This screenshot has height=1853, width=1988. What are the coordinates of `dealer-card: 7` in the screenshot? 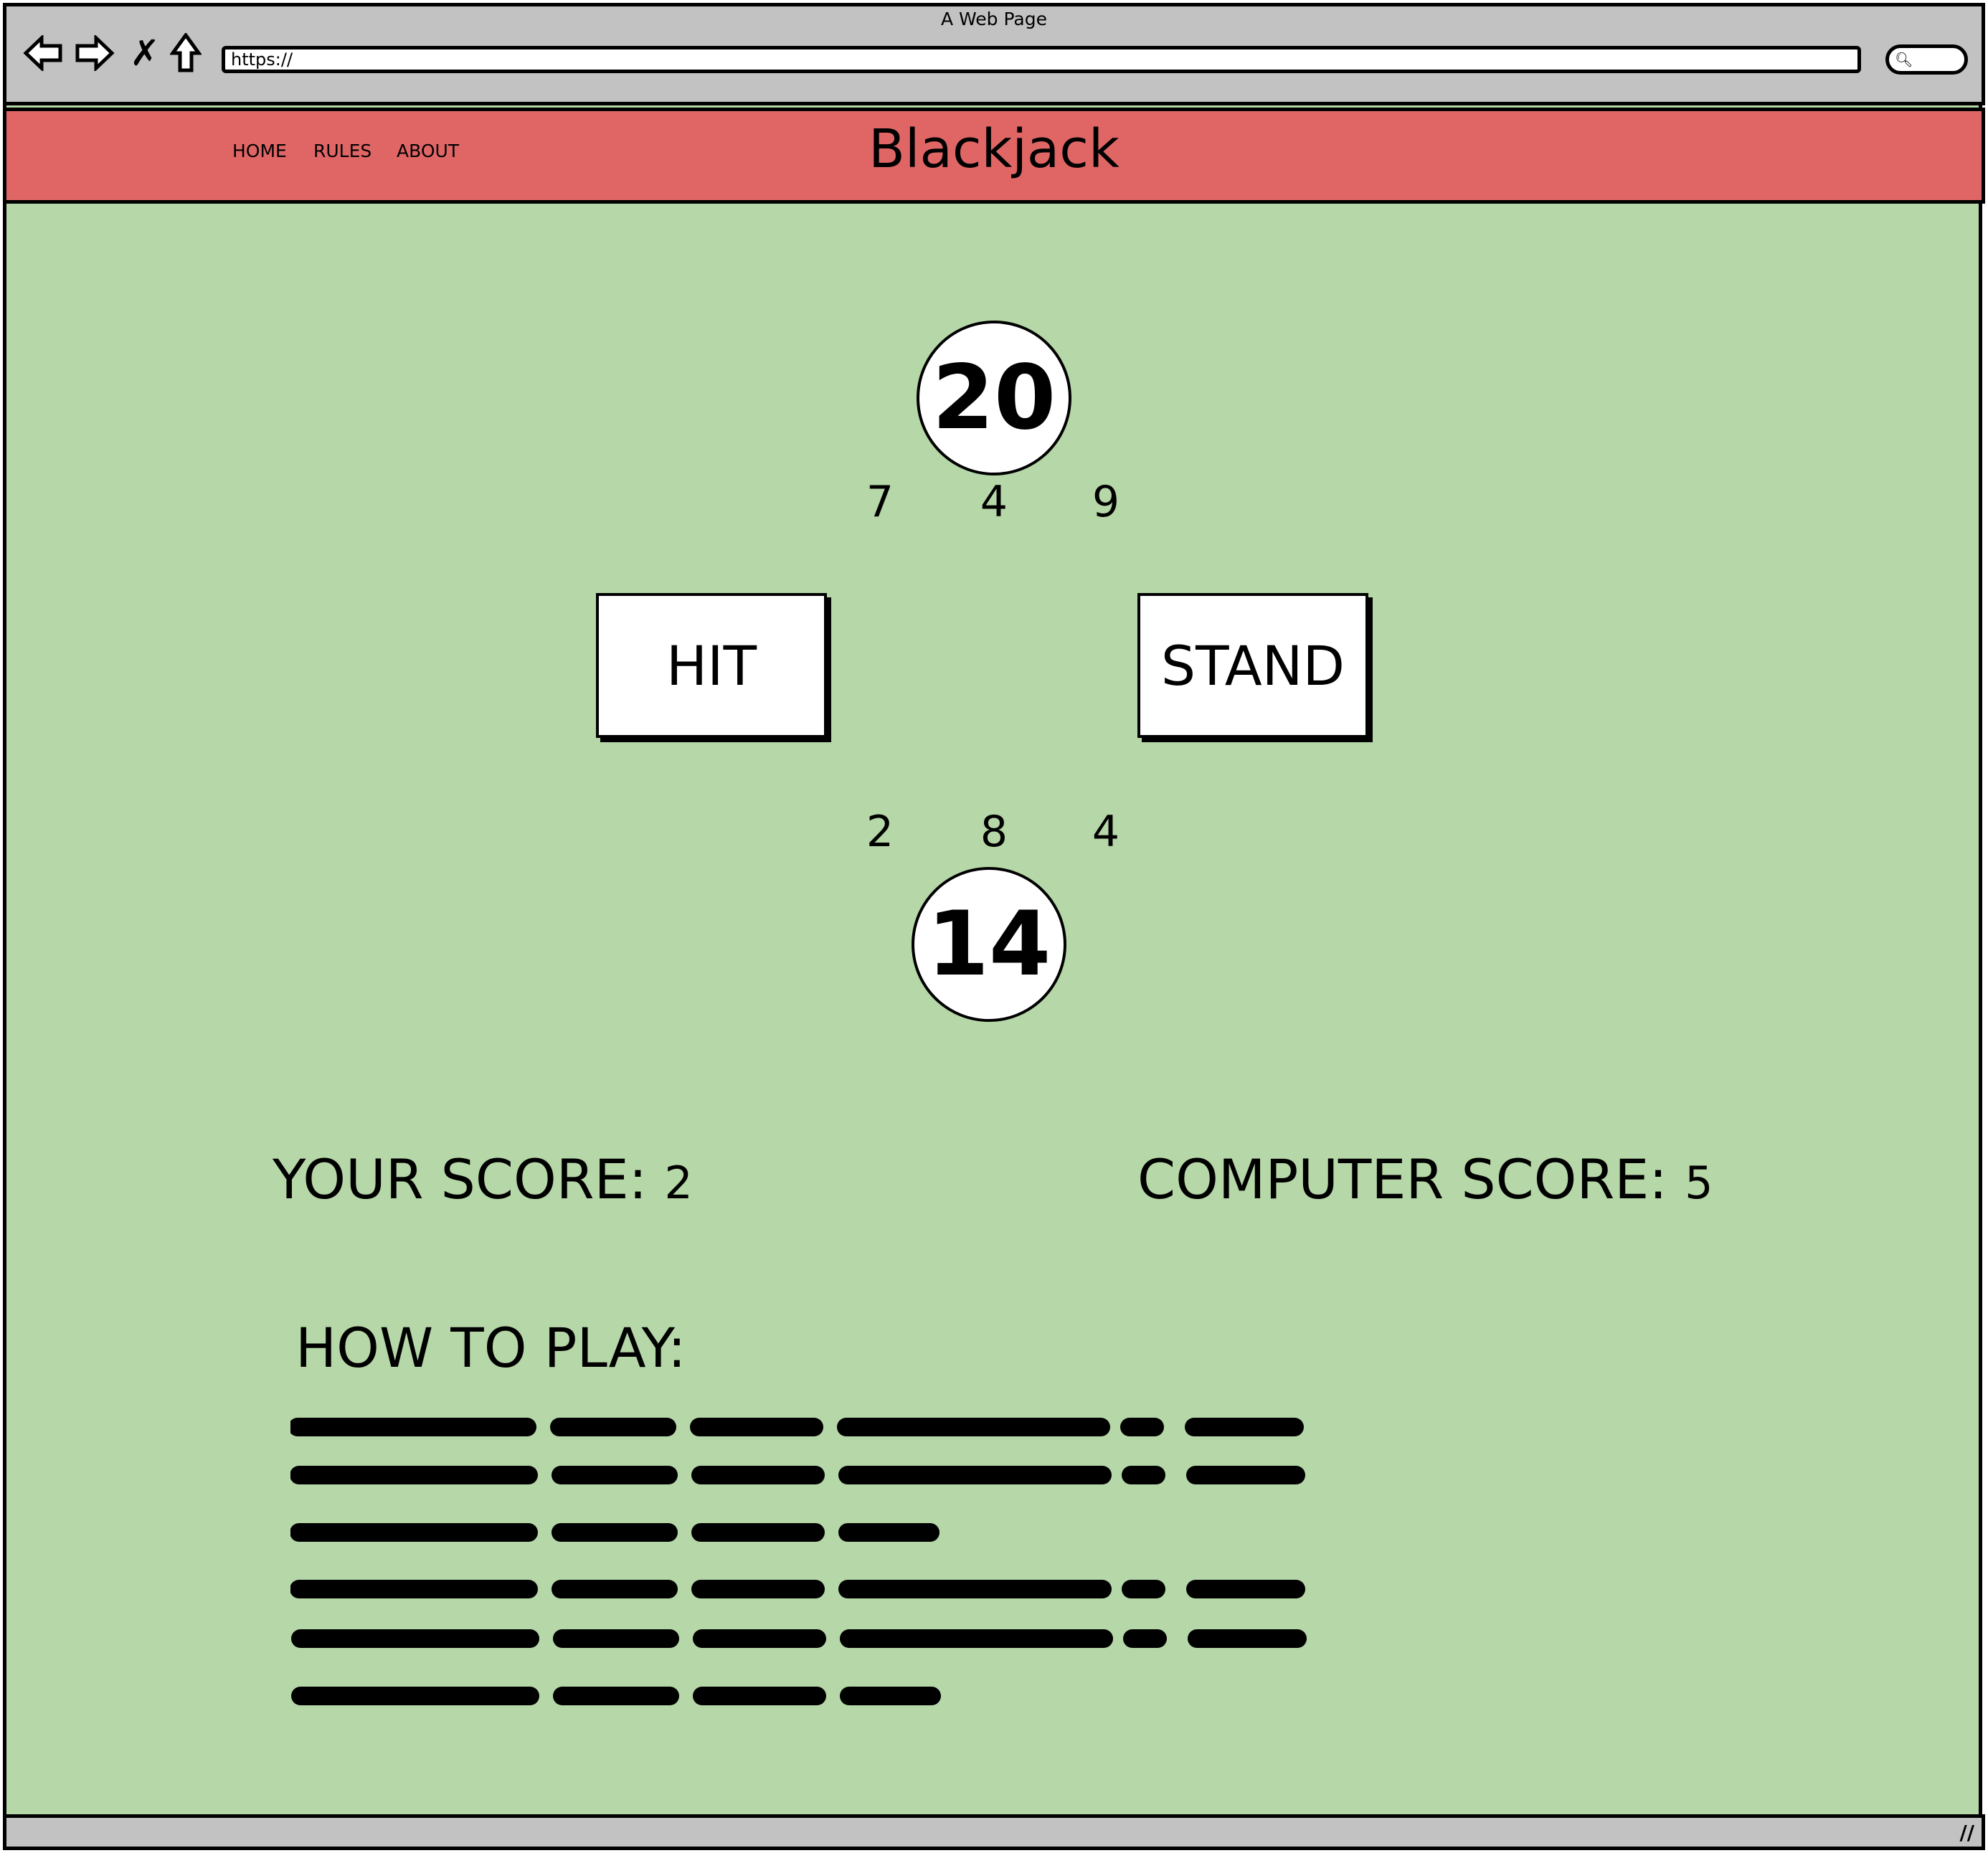 It's located at (880, 502).